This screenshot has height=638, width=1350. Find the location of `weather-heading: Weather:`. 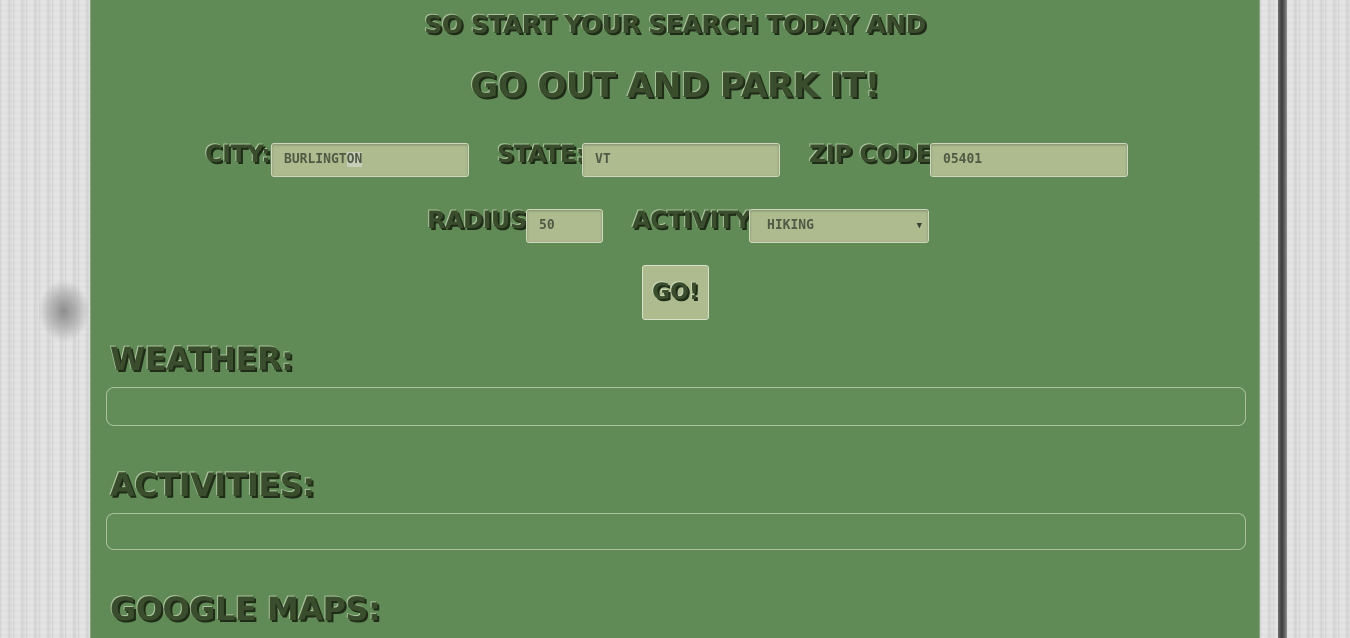

weather-heading: Weather: is located at coordinates (202, 359).